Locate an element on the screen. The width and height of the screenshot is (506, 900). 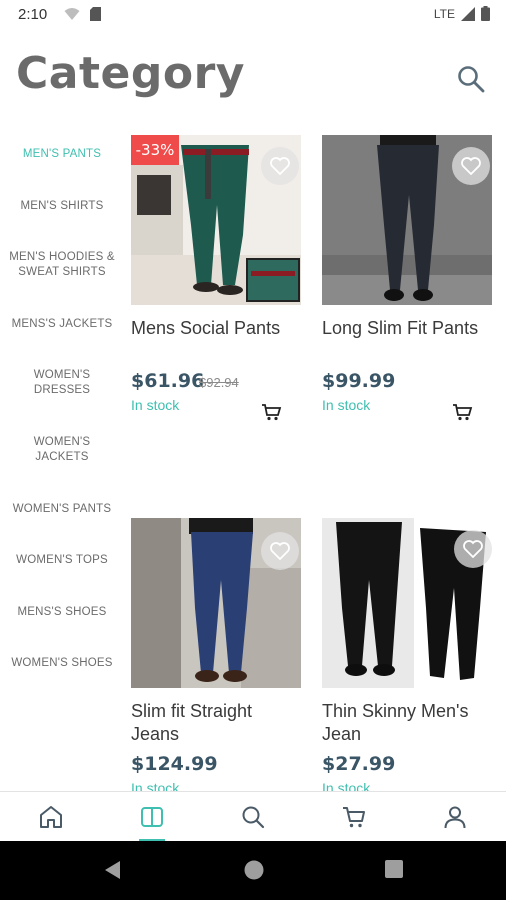
product-name: Long Slim Fit Pants is located at coordinates (408, 328).